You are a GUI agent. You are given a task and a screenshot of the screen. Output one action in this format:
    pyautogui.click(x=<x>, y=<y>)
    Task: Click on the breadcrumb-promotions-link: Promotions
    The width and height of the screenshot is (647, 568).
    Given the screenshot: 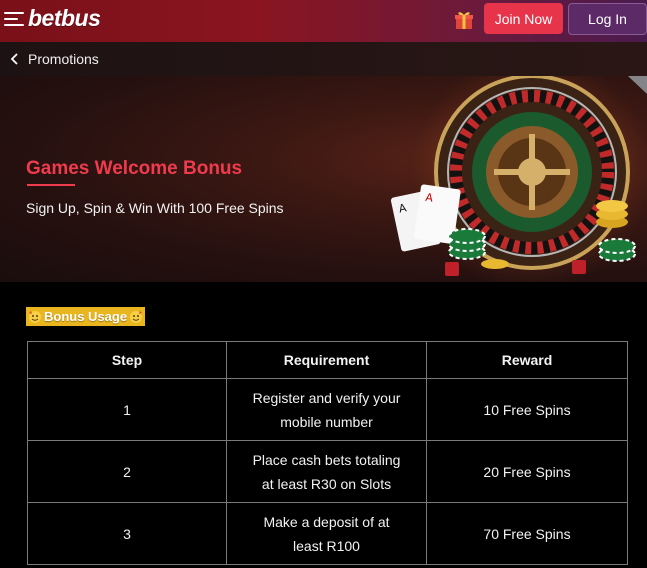 What is the action you would take?
    pyautogui.click(x=63, y=59)
    